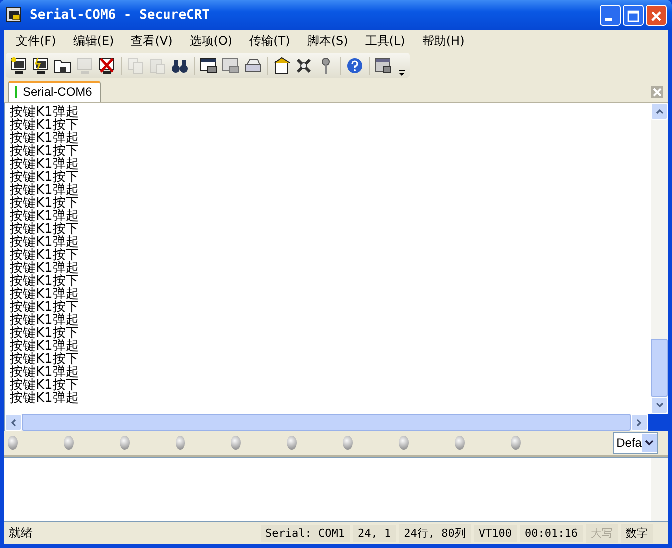 This screenshot has height=548, width=672. Describe the element at coordinates (635, 443) in the screenshot. I see `button-bar-dropdown: Defa` at that location.